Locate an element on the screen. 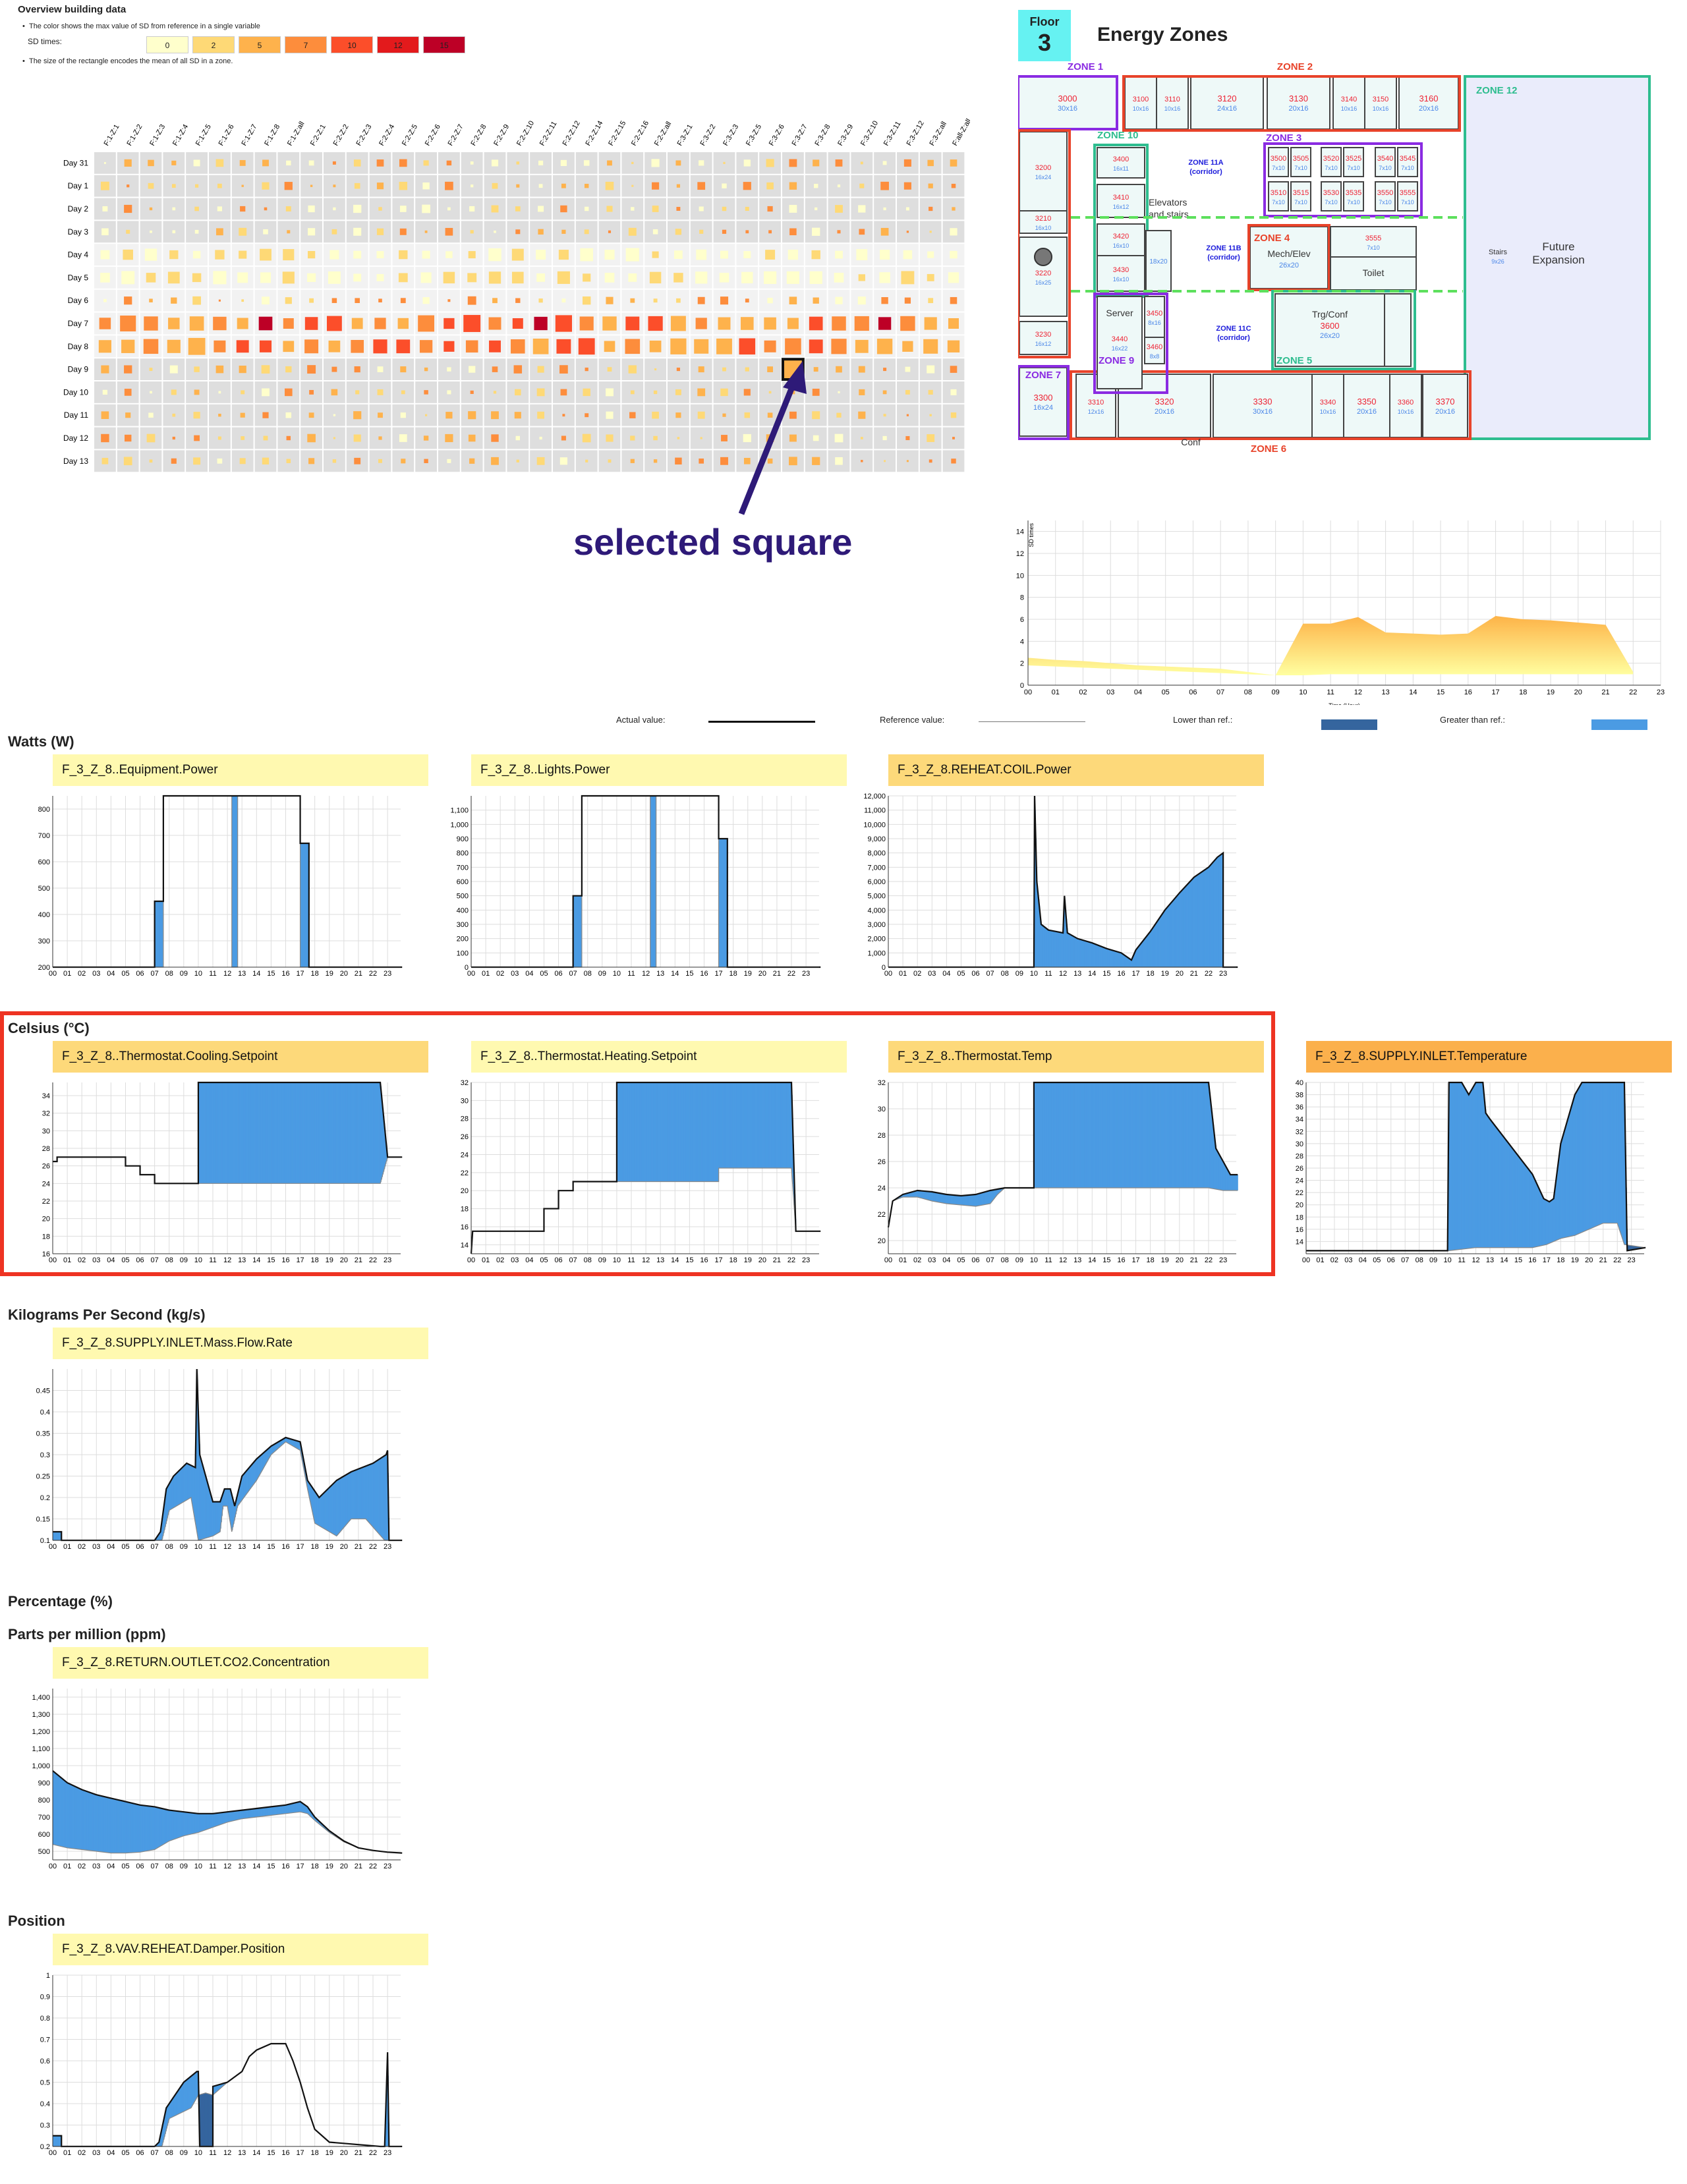 The height and width of the screenshot is (2184, 1687). heatmap-column-label: F:3-Z:7 is located at coordinates (800, 135).